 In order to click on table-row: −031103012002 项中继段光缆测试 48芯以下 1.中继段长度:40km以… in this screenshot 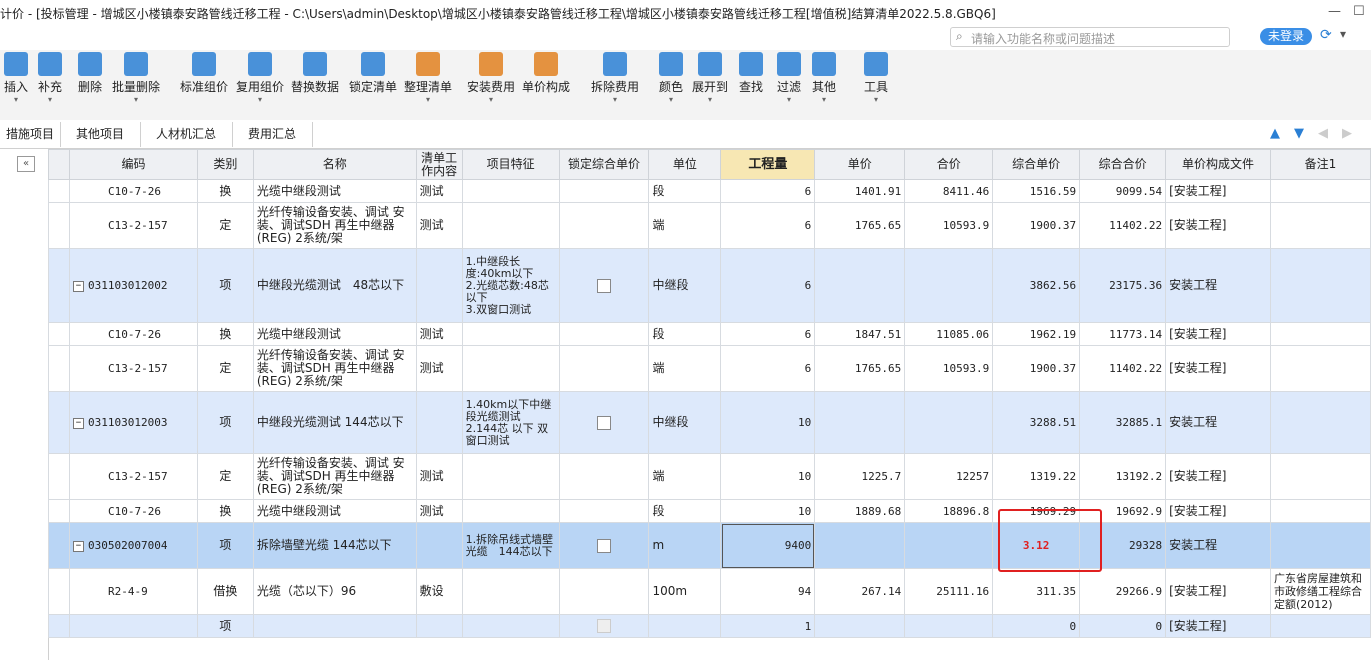, I will do `click(709, 285)`.